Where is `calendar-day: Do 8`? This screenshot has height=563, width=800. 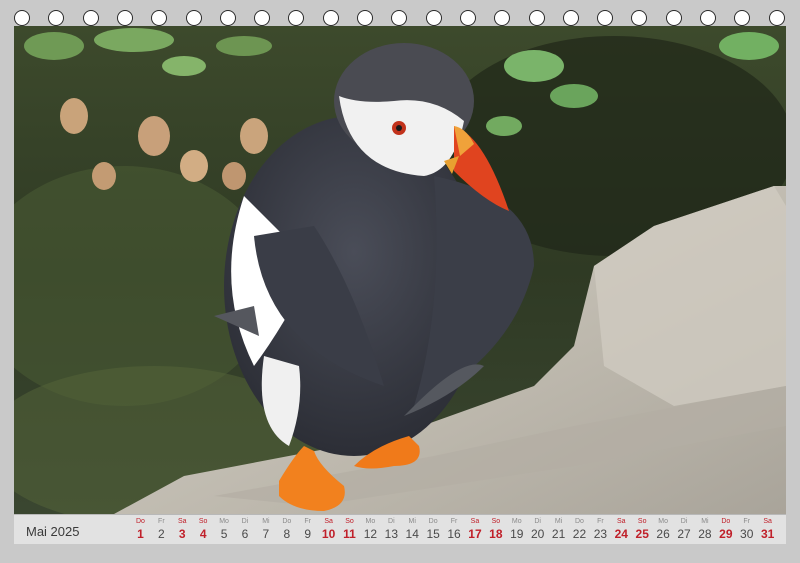
calendar-day: Do 8 is located at coordinates (286, 530).